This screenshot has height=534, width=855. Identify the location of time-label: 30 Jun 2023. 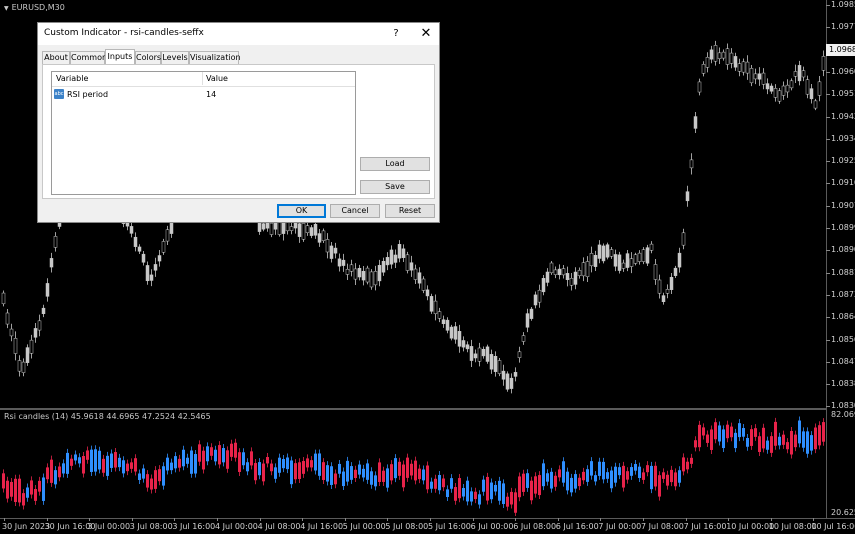
(26, 526).